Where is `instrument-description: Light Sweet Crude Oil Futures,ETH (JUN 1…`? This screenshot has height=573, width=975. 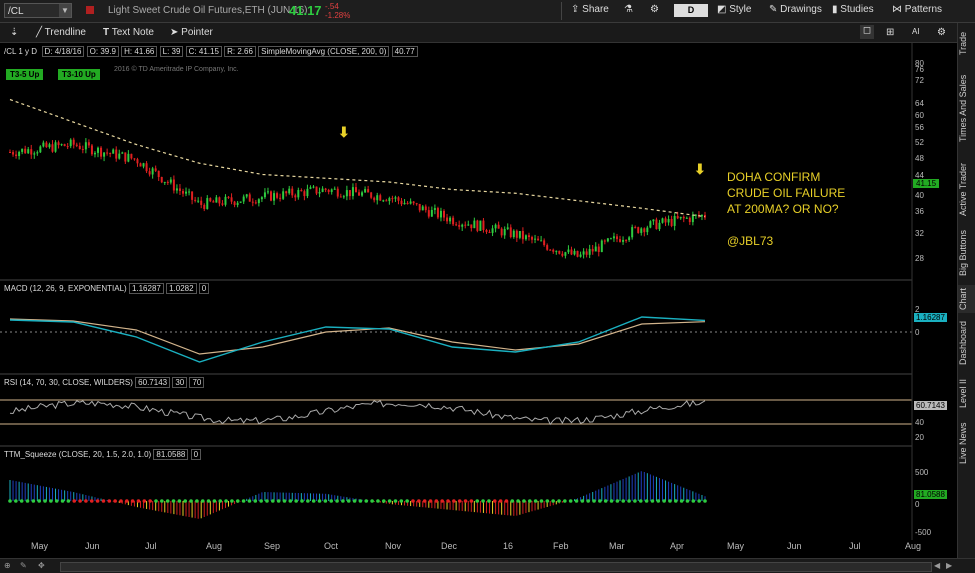 instrument-description: Light Sweet Crude Oil Futures,ETH (JUN 1… is located at coordinates (208, 10).